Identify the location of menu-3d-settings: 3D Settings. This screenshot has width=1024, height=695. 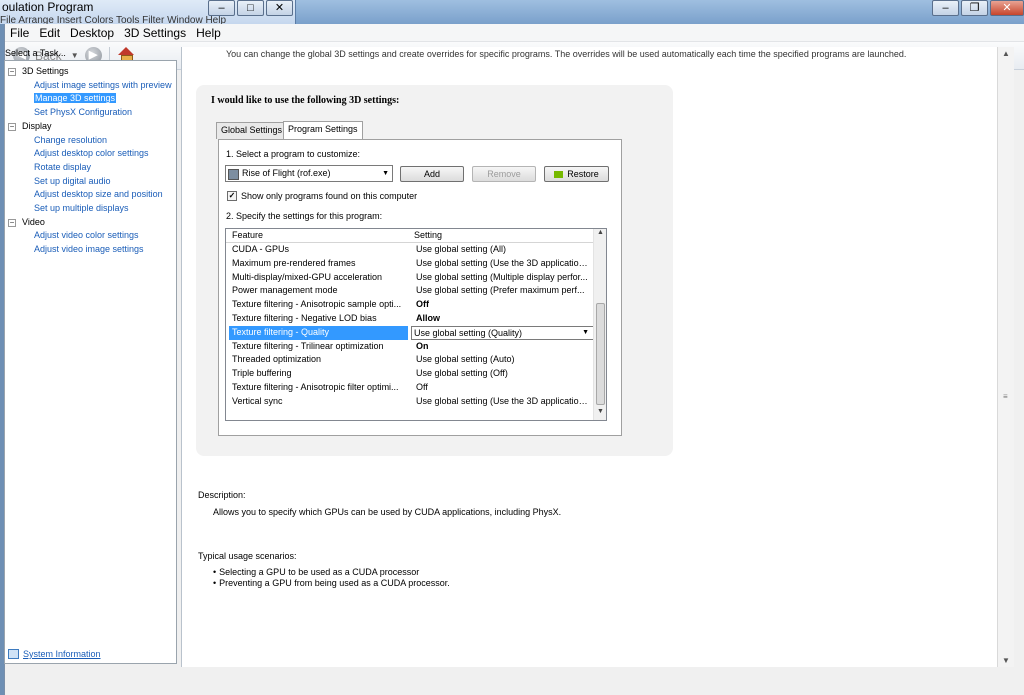
(155, 33).